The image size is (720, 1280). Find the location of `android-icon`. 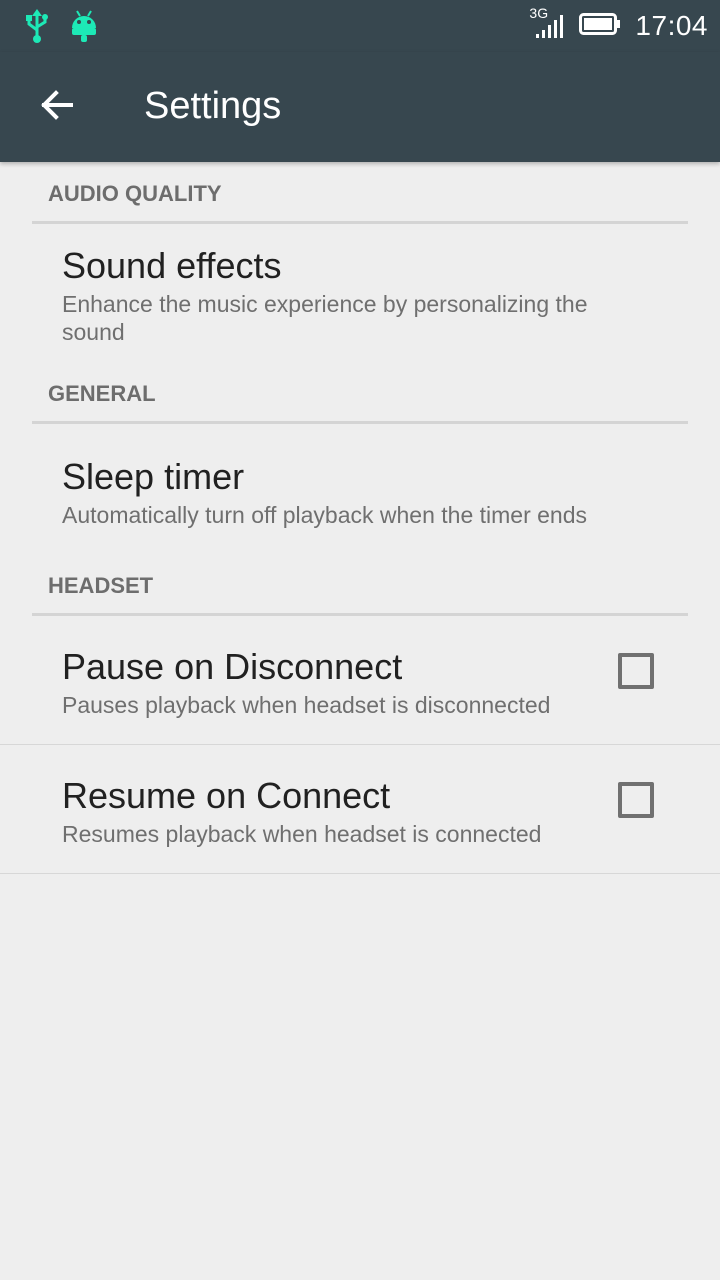

android-icon is located at coordinates (84, 28).